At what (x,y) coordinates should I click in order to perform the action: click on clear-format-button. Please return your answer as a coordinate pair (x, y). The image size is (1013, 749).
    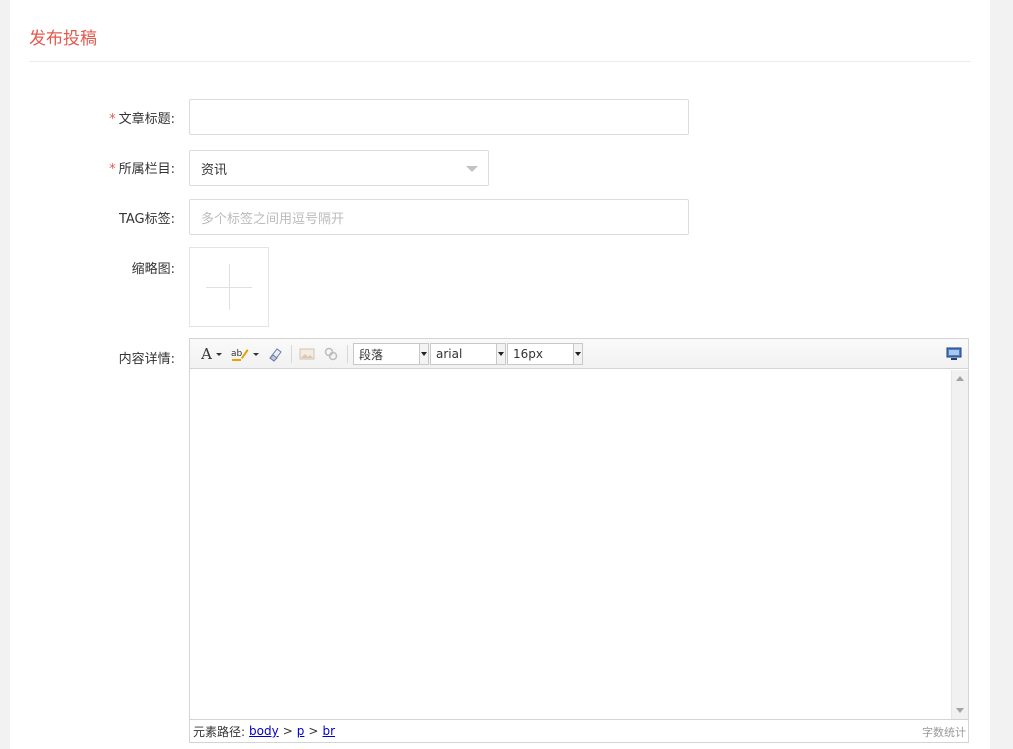
    Looking at the image, I should click on (275, 354).